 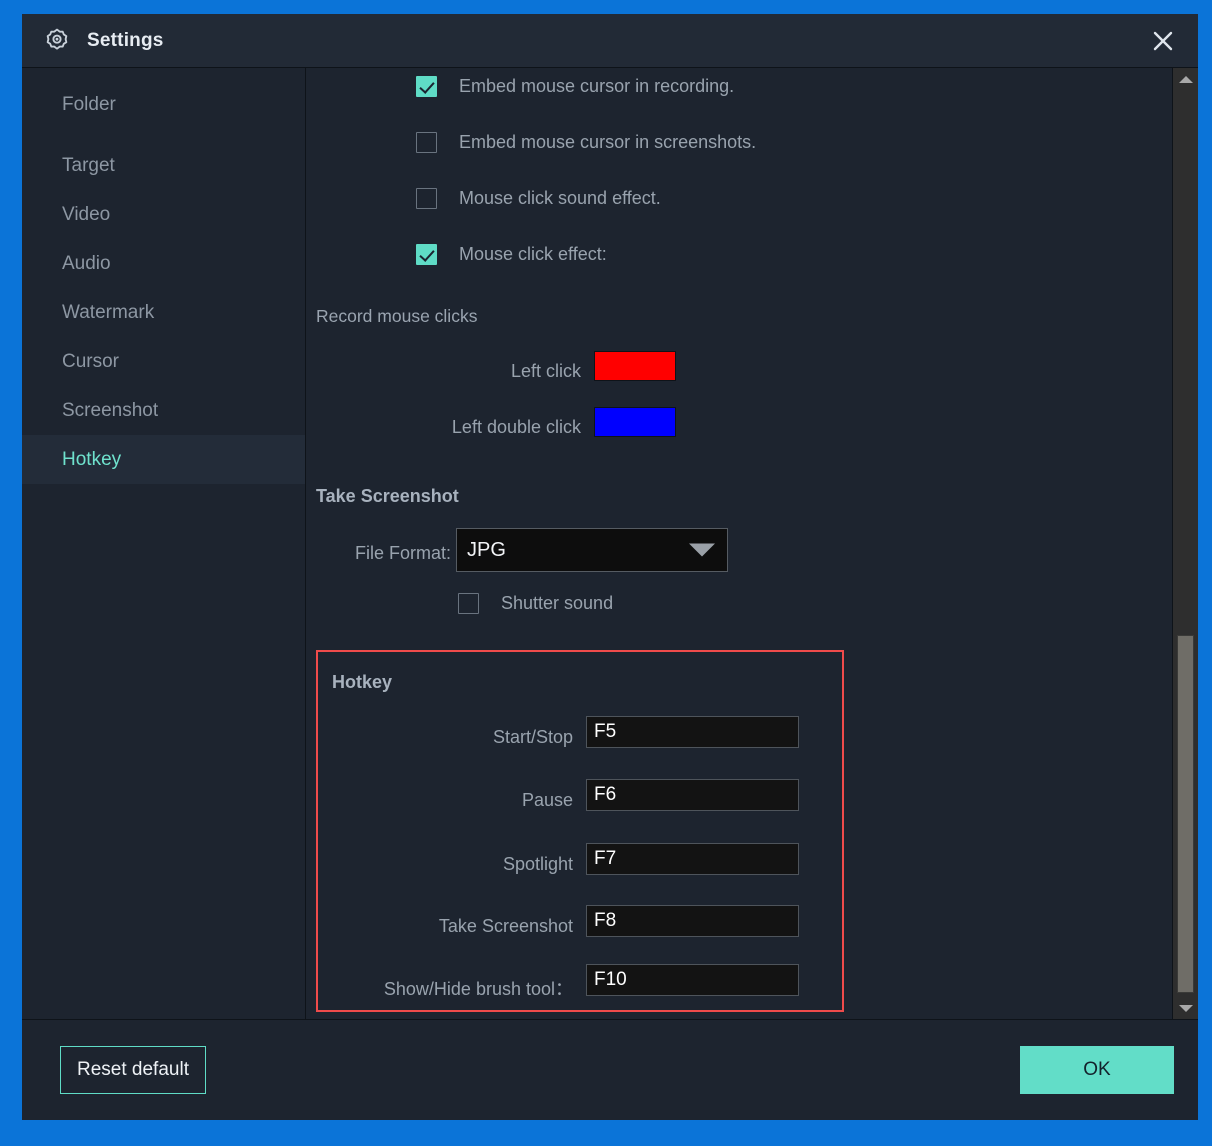 What do you see at coordinates (692, 795) in the screenshot?
I see `hotkey-input-pause: F6` at bounding box center [692, 795].